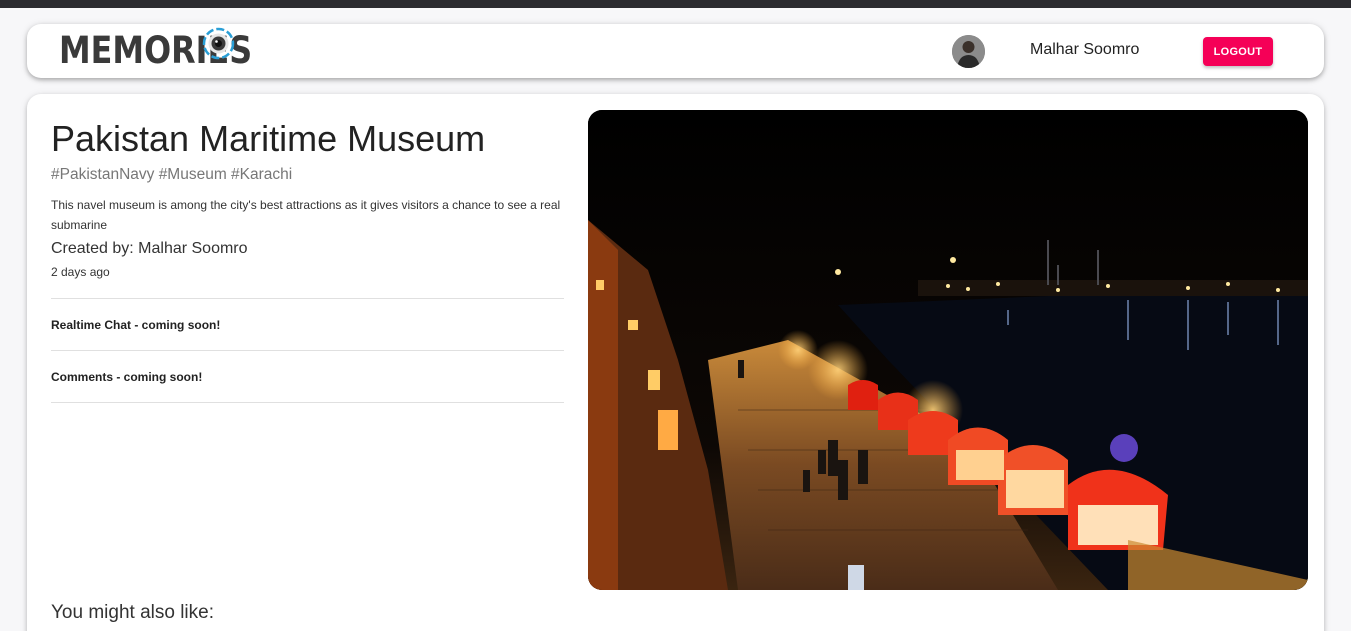 The image size is (1351, 631). I want to click on user-name: Malhar Soomro, so click(1085, 49).